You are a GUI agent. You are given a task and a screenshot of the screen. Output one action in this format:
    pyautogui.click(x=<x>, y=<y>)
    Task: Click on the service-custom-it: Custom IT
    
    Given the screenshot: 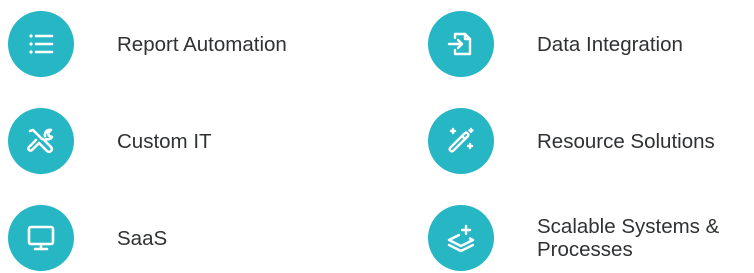 What is the action you would take?
    pyautogui.click(x=110, y=141)
    